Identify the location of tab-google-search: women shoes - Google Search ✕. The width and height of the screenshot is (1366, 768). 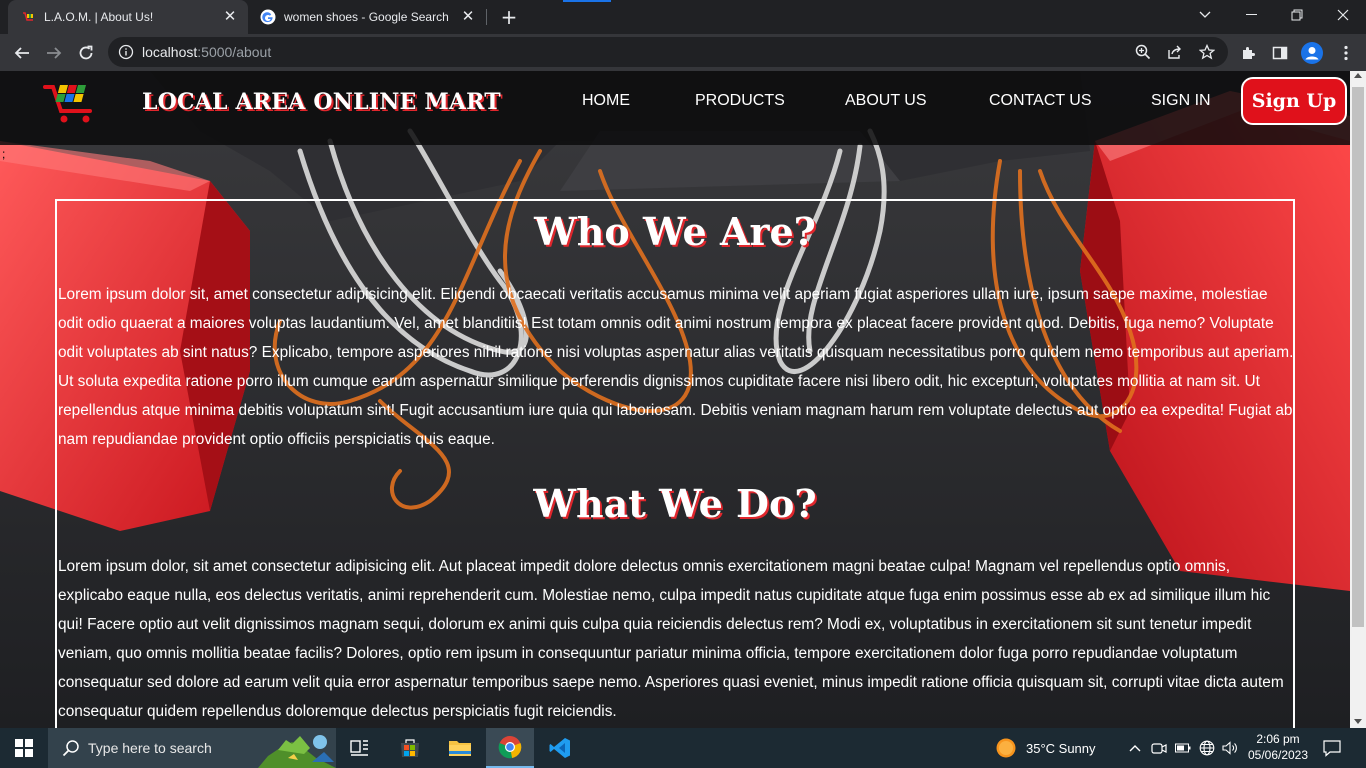
(367, 17).